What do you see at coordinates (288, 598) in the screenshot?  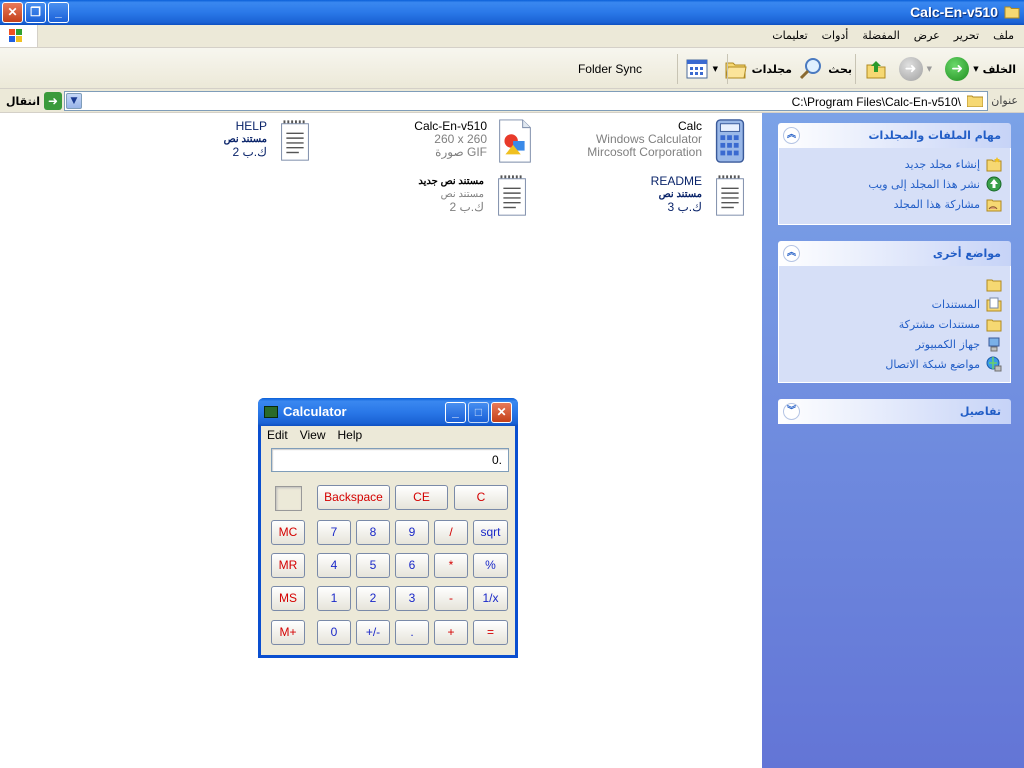 I see `ms-button: MS` at bounding box center [288, 598].